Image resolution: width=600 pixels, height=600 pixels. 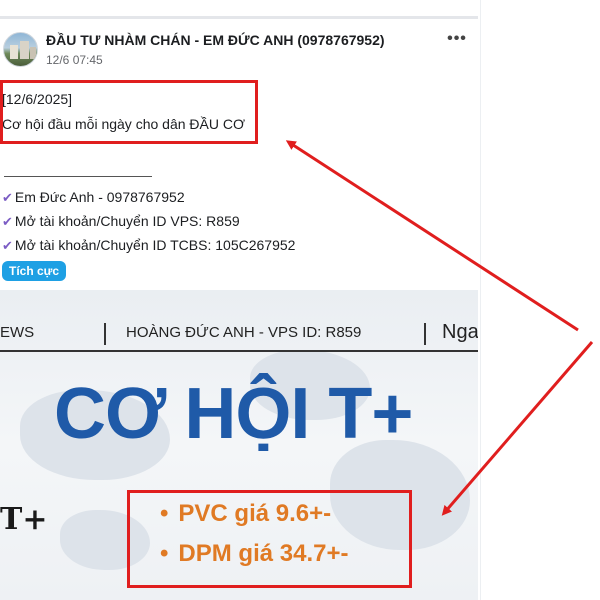 I want to click on contact-line: ✔ Mở tài khoản/Chuyển ID VPS: R859, so click(x=121, y=221).